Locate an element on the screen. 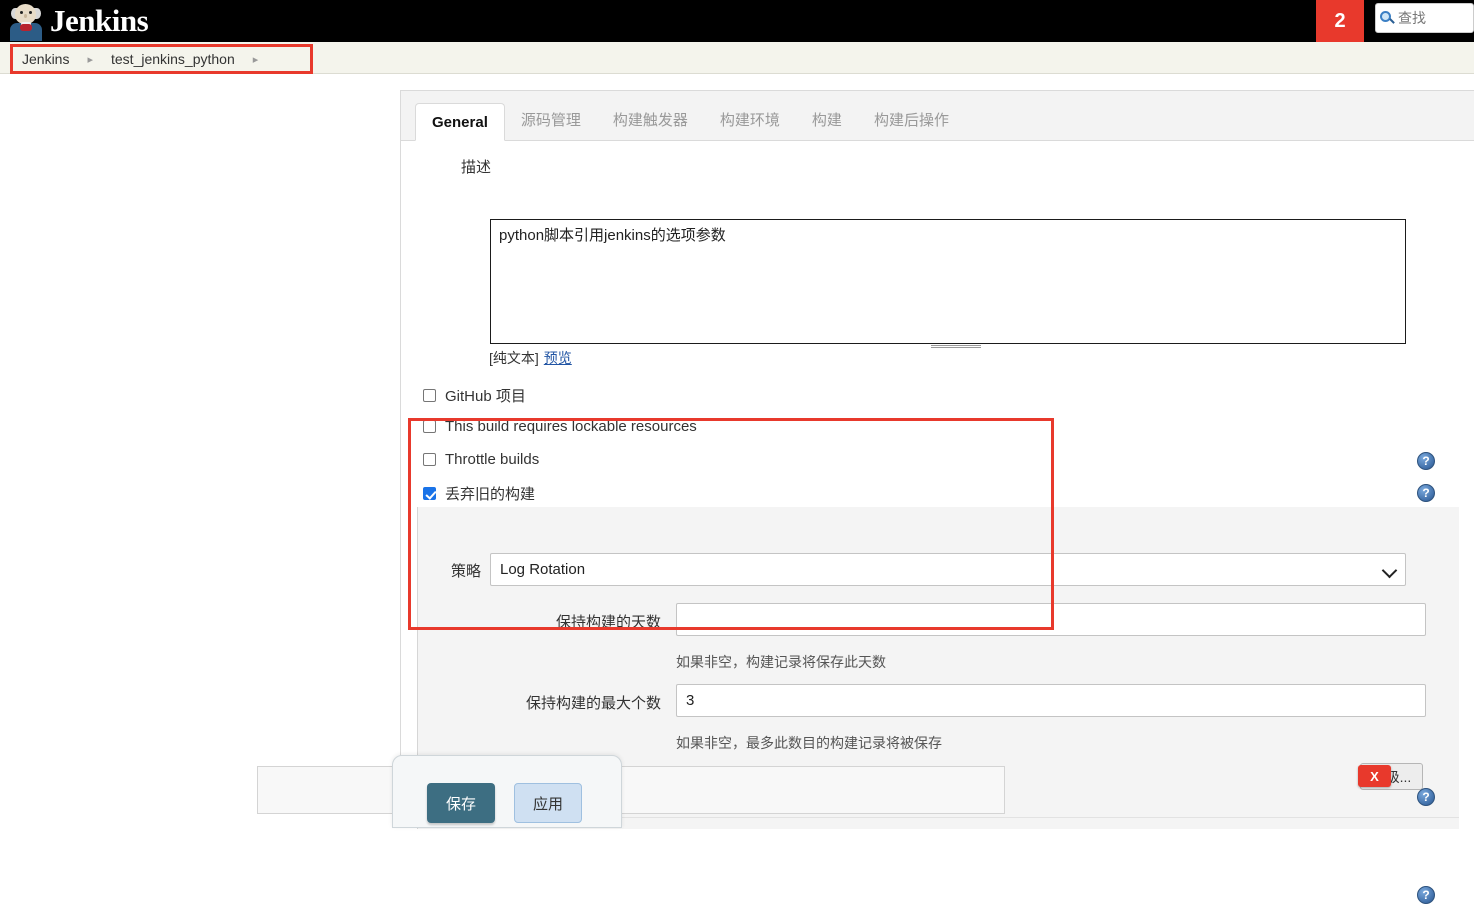 The height and width of the screenshot is (904, 1474). checkbox-row-github-project: GitHub 项目 is located at coordinates (474, 395).